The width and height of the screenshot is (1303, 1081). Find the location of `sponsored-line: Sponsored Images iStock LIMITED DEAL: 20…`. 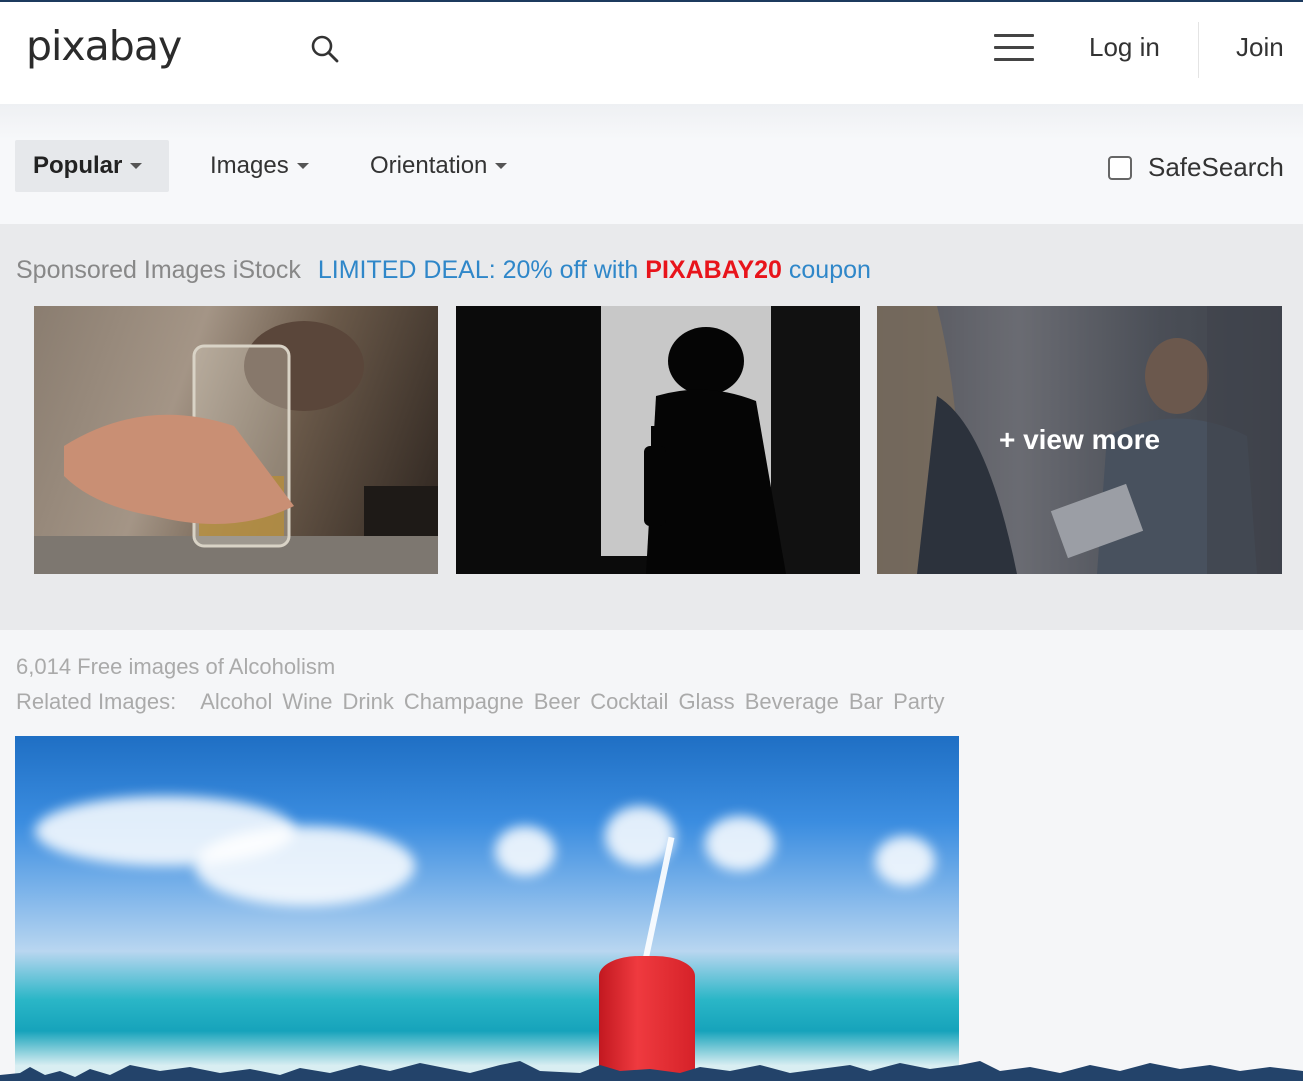

sponsored-line: Sponsored Images iStock LIMITED DEAL: 20… is located at coordinates (443, 270).